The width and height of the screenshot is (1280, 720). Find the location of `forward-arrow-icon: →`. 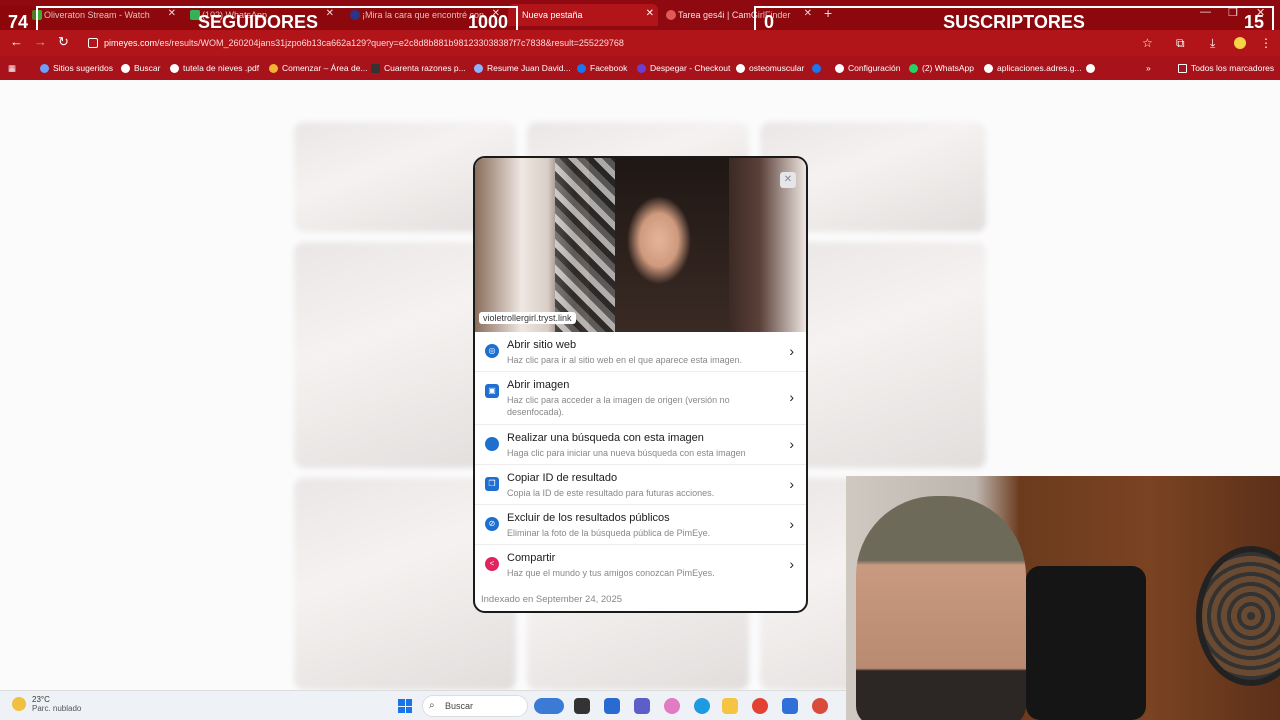

forward-arrow-icon: → is located at coordinates (40, 41).